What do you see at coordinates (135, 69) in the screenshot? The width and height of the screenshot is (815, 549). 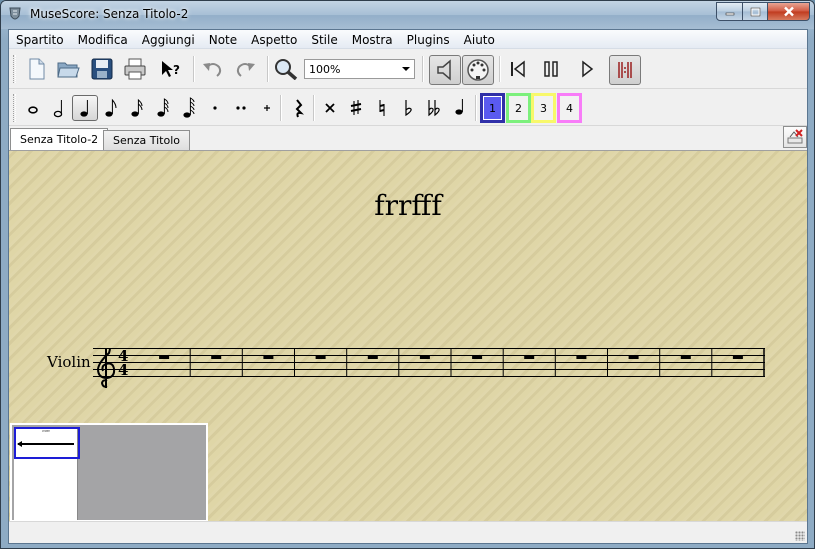 I see `print-button` at bounding box center [135, 69].